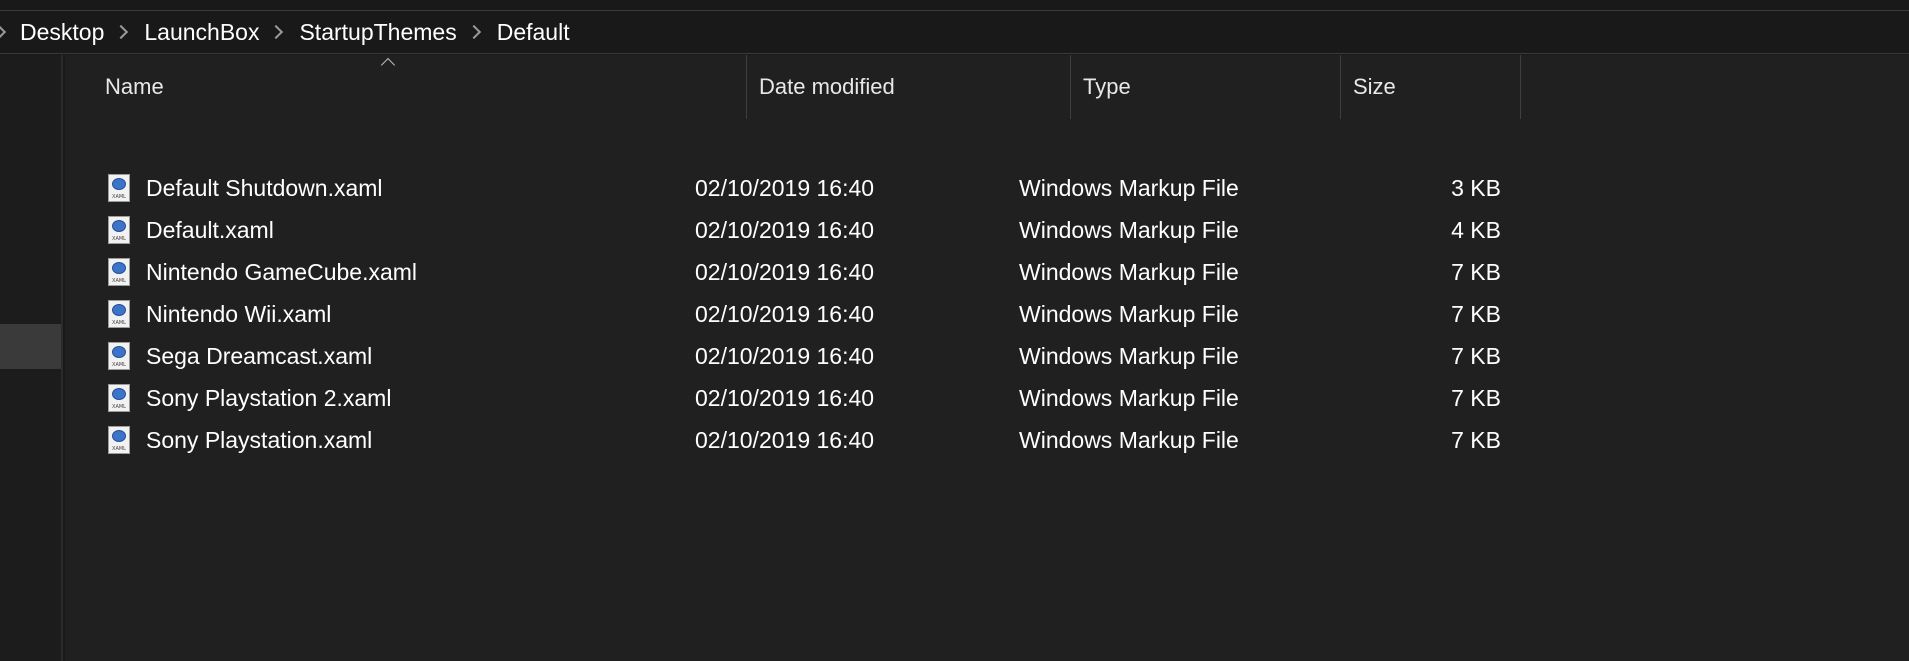 The image size is (1909, 661). What do you see at coordinates (210, 229) in the screenshot?
I see `file-name: Default.xaml` at bounding box center [210, 229].